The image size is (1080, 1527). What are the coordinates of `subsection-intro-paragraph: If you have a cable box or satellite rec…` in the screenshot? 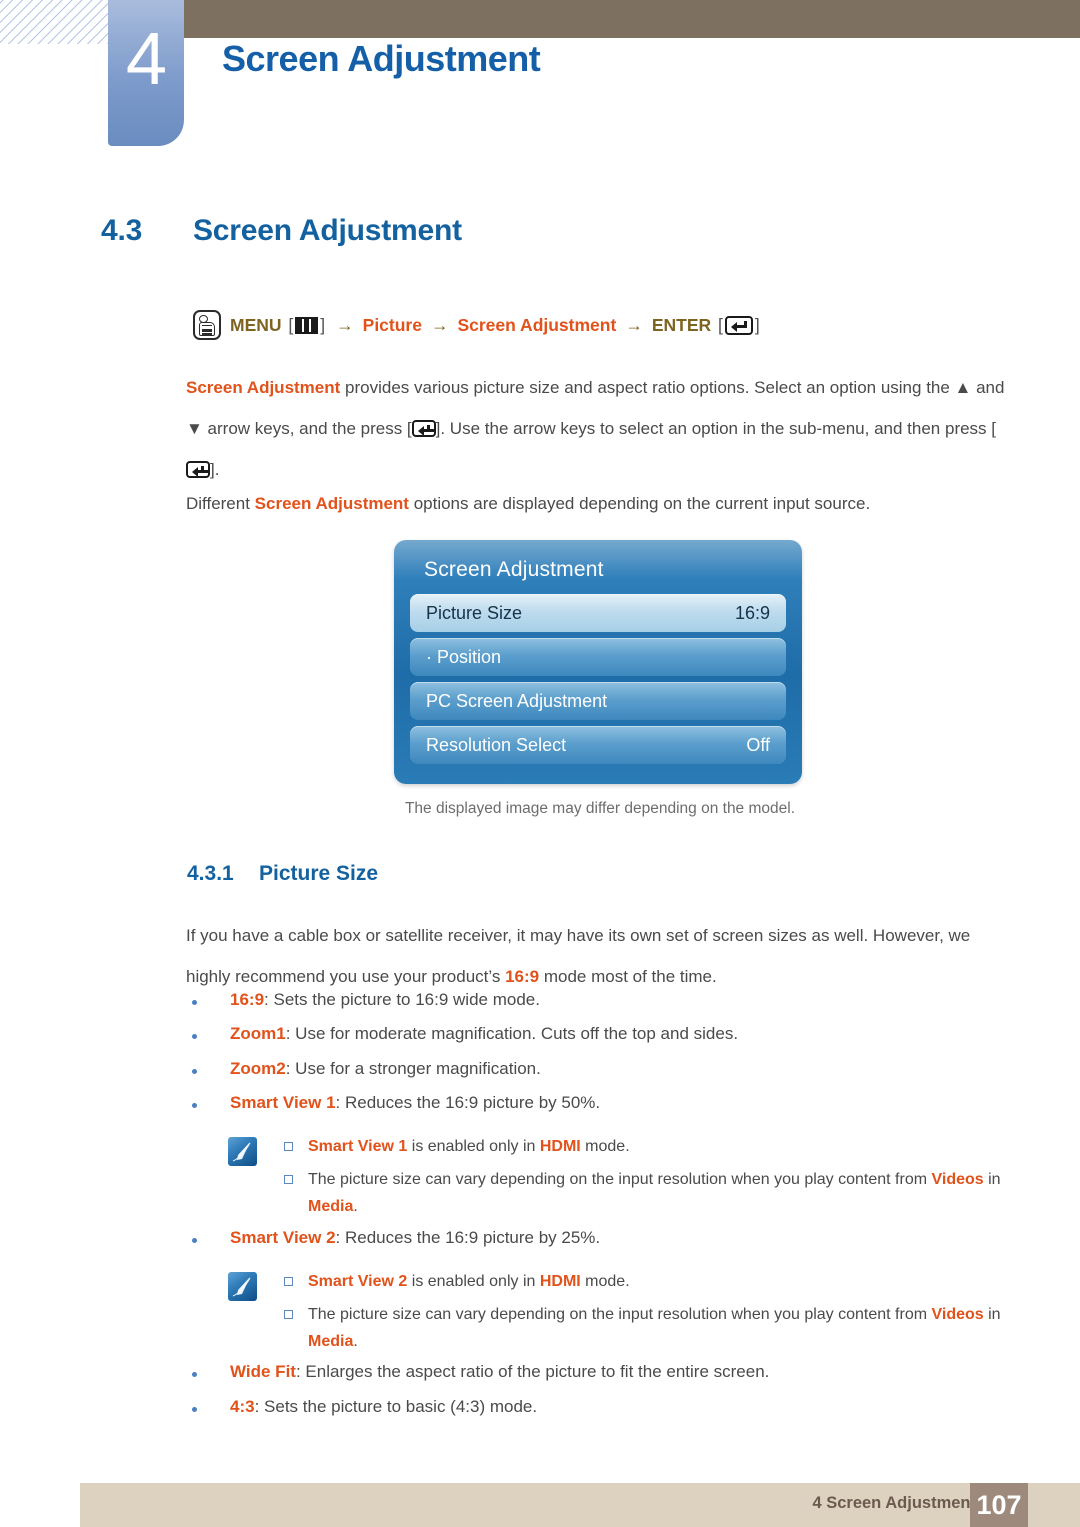 It's located at (600, 956).